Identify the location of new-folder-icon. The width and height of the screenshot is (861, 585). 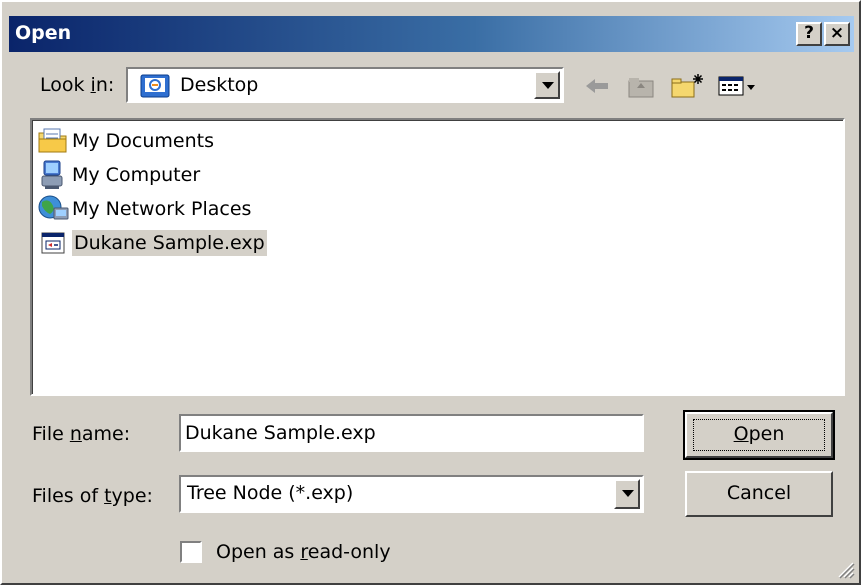
(688, 89).